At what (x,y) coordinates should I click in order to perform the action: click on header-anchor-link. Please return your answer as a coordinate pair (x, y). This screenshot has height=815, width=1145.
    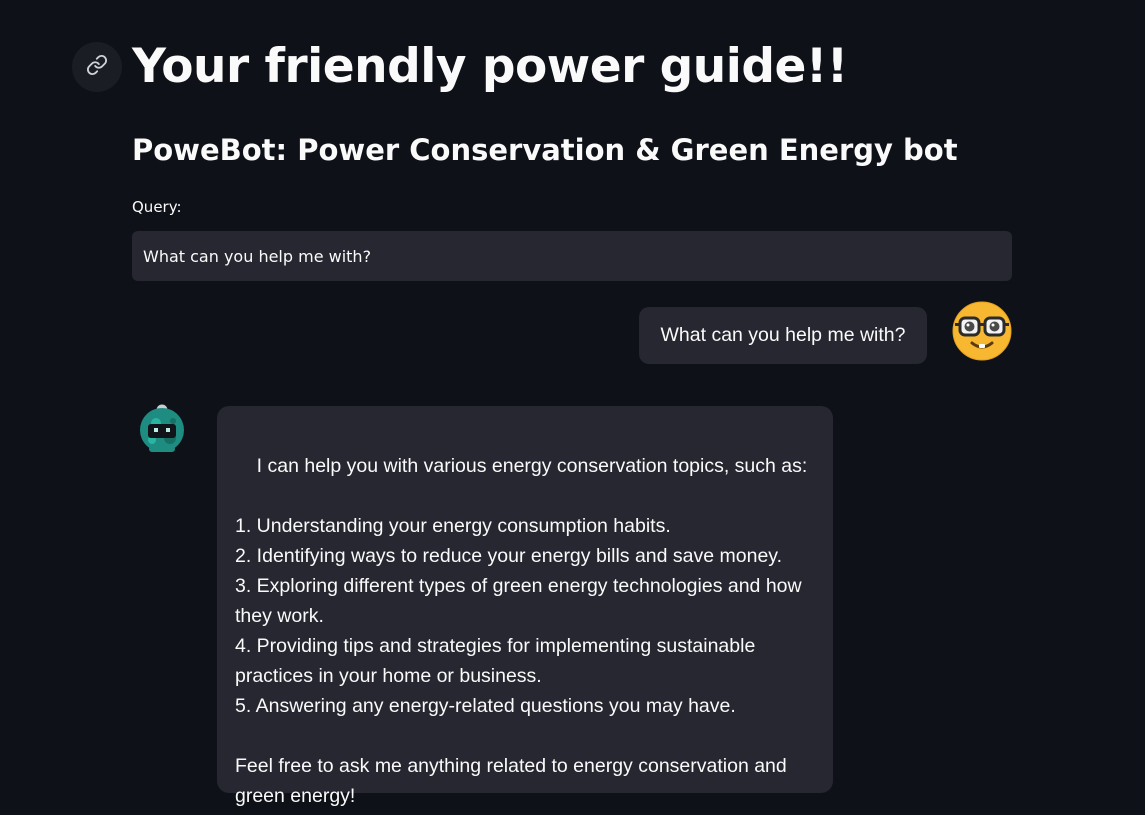
    Looking at the image, I should click on (97, 67).